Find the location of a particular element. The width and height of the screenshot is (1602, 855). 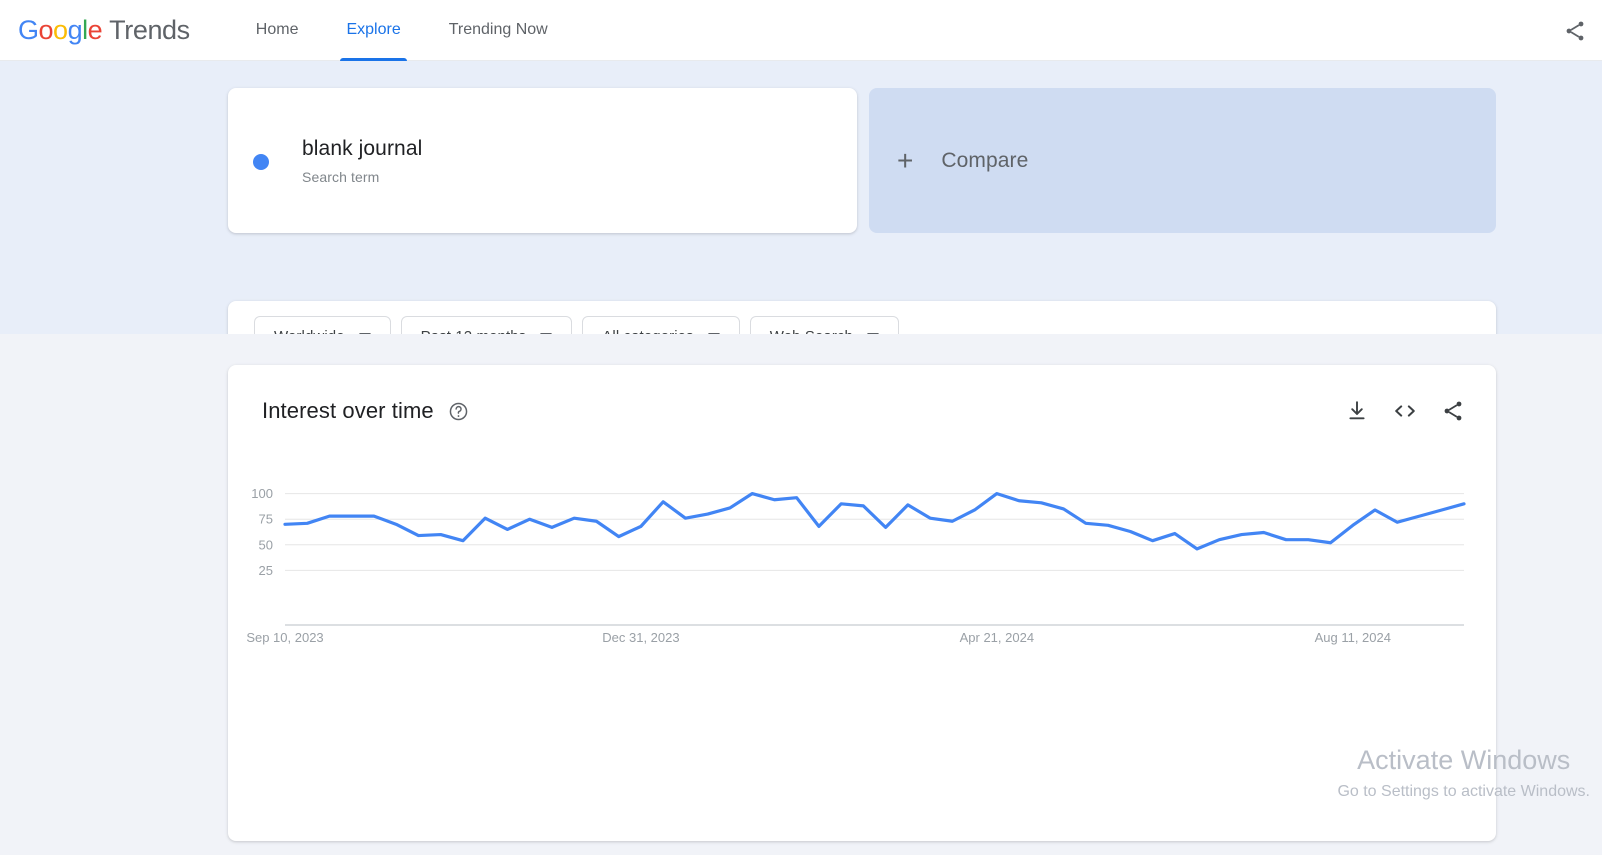

chart-header: Interest over time is located at coordinates (864, 411).